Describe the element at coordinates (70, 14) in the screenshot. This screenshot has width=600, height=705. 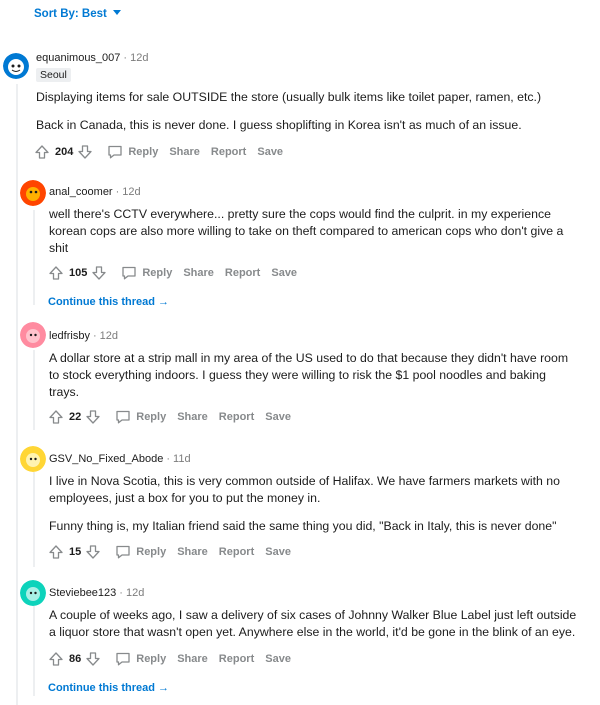
I see `sort-label: Sort By: Best` at that location.